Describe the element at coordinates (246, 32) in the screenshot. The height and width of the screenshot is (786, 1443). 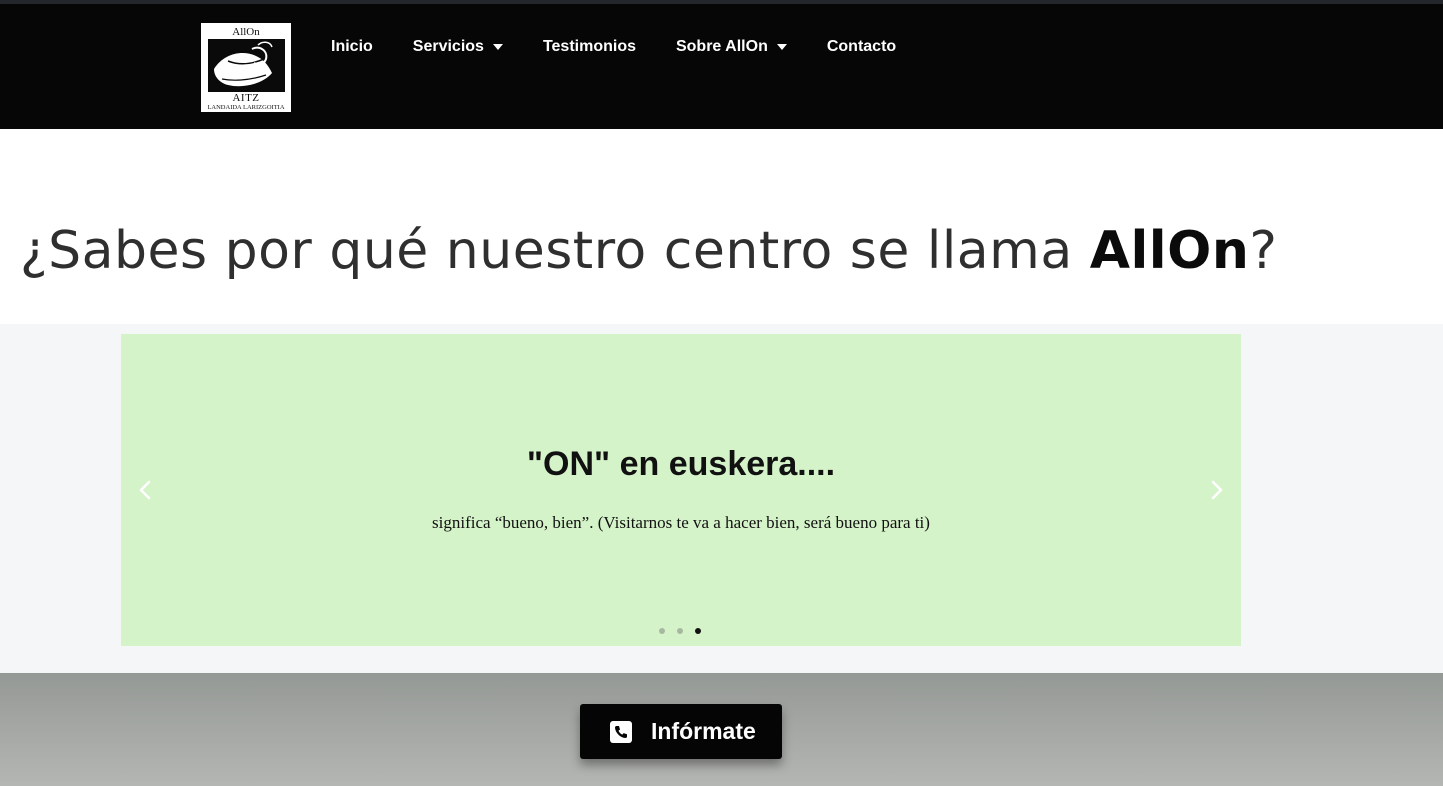
I see `logo-top-text: AllOn` at that location.